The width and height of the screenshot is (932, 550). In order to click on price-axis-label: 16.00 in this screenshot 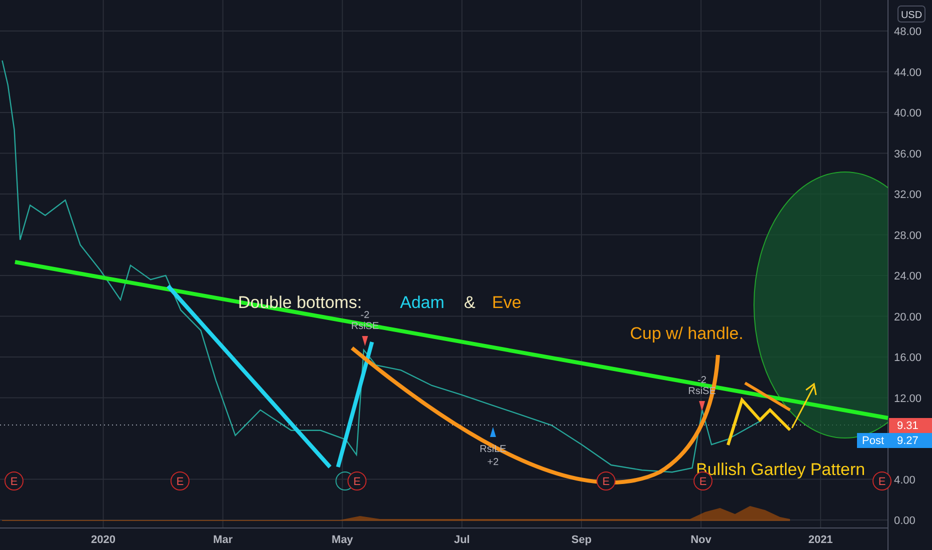, I will do `click(908, 358)`.